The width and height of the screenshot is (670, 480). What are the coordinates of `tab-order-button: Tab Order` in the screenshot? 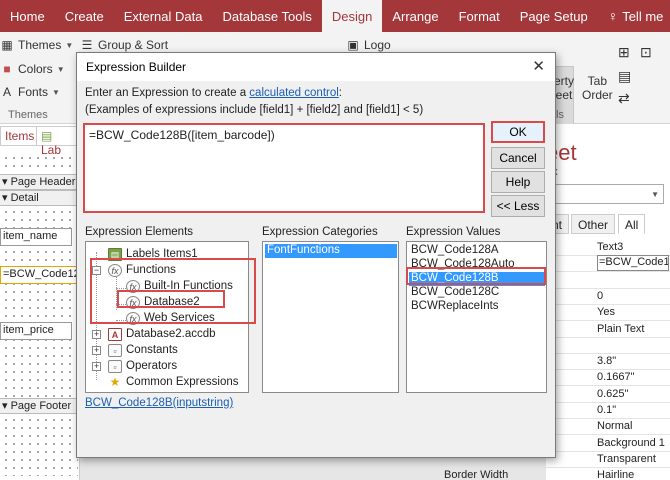 It's located at (597, 88).